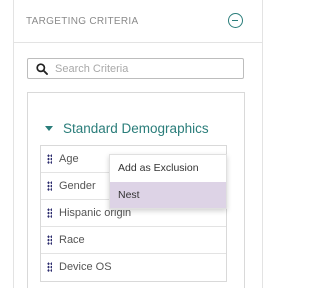 The height and width of the screenshot is (288, 320). What do you see at coordinates (85, 267) in the screenshot?
I see `criteria-item-label: Device OS` at bounding box center [85, 267].